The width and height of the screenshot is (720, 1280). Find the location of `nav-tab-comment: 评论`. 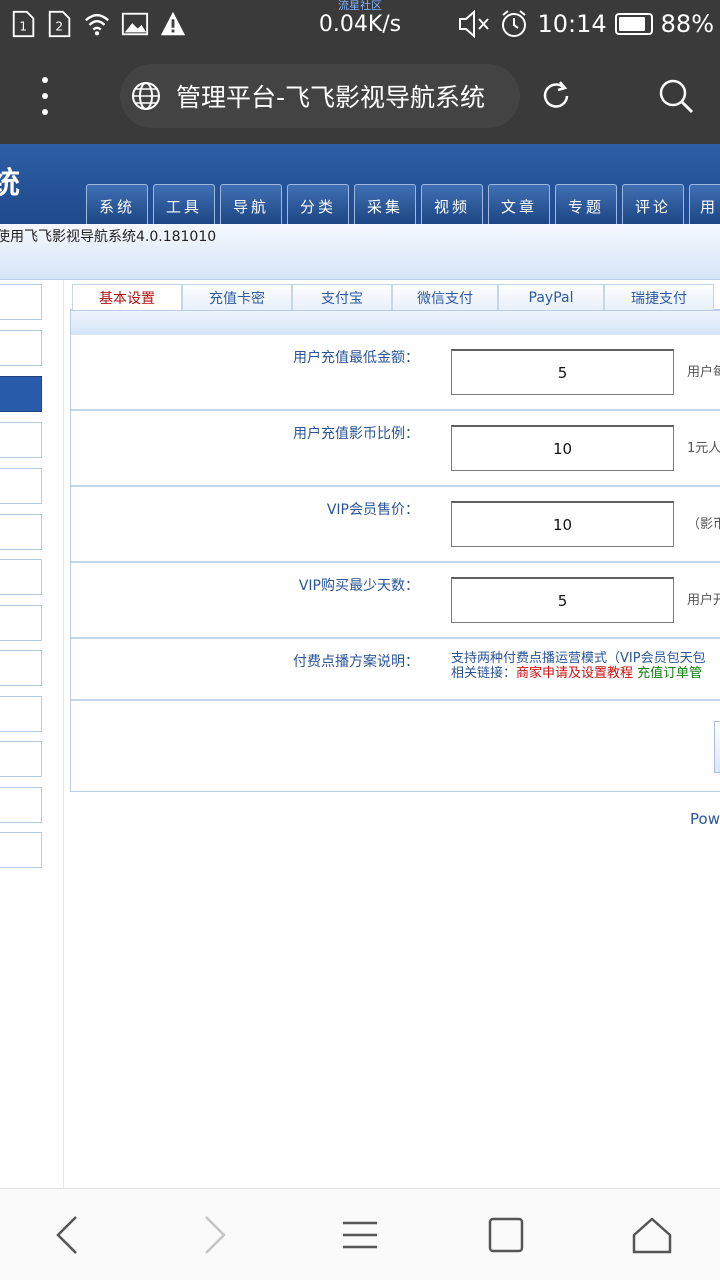

nav-tab-comment: 评论 is located at coordinates (653, 204).